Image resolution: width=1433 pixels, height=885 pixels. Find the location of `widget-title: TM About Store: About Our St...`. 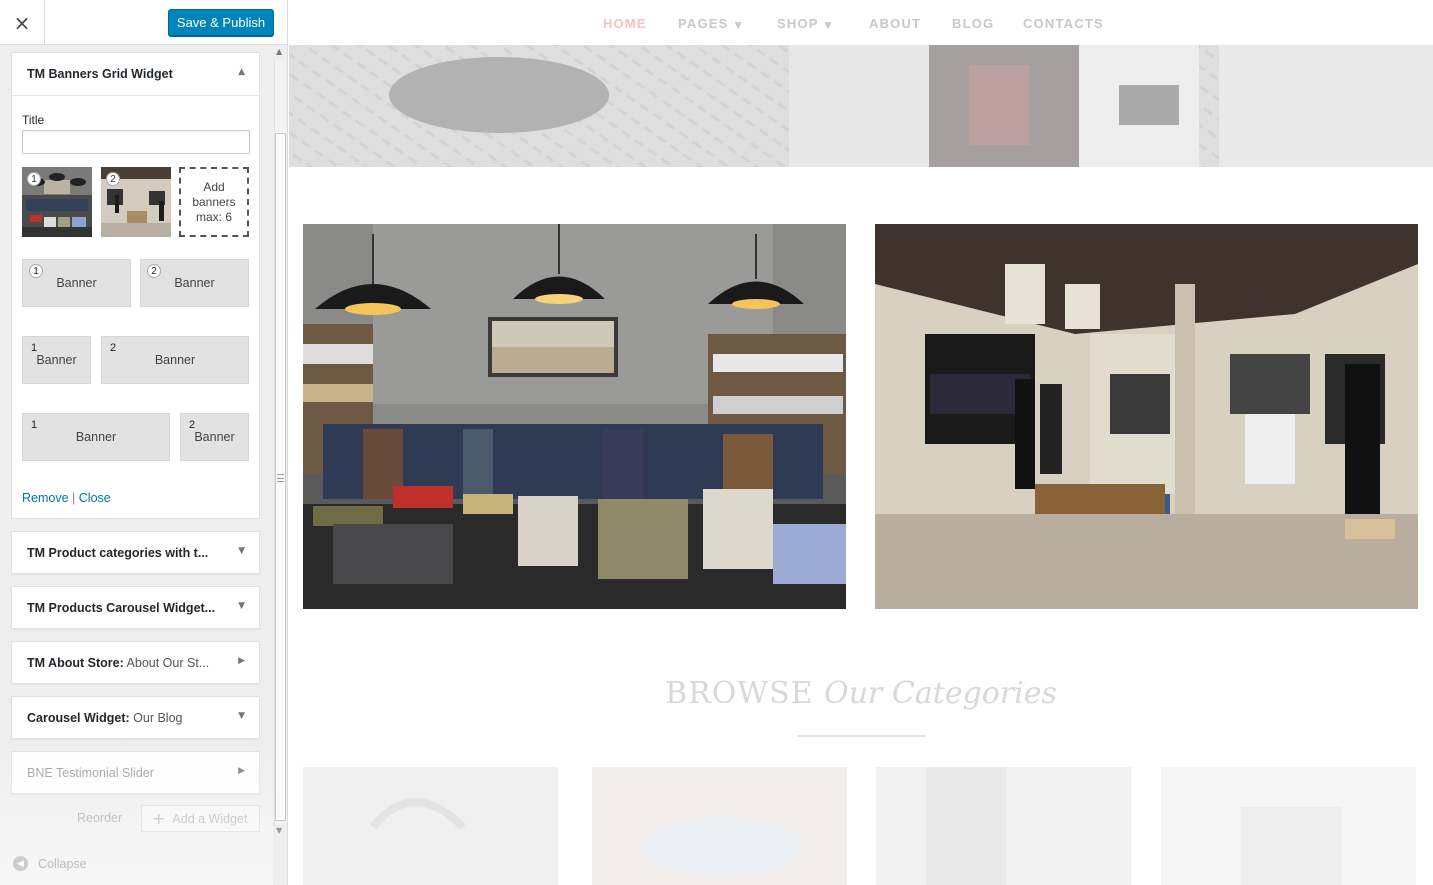

widget-title: TM About Store: About Our St... is located at coordinates (118, 663).